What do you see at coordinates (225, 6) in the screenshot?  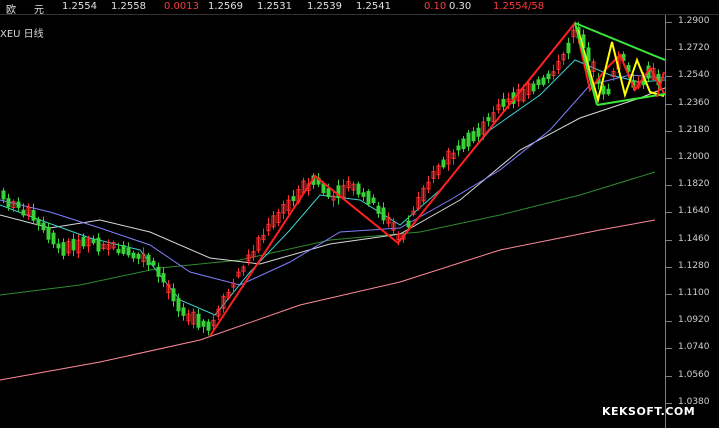 I see `quote-open: 1.2569` at bounding box center [225, 6].